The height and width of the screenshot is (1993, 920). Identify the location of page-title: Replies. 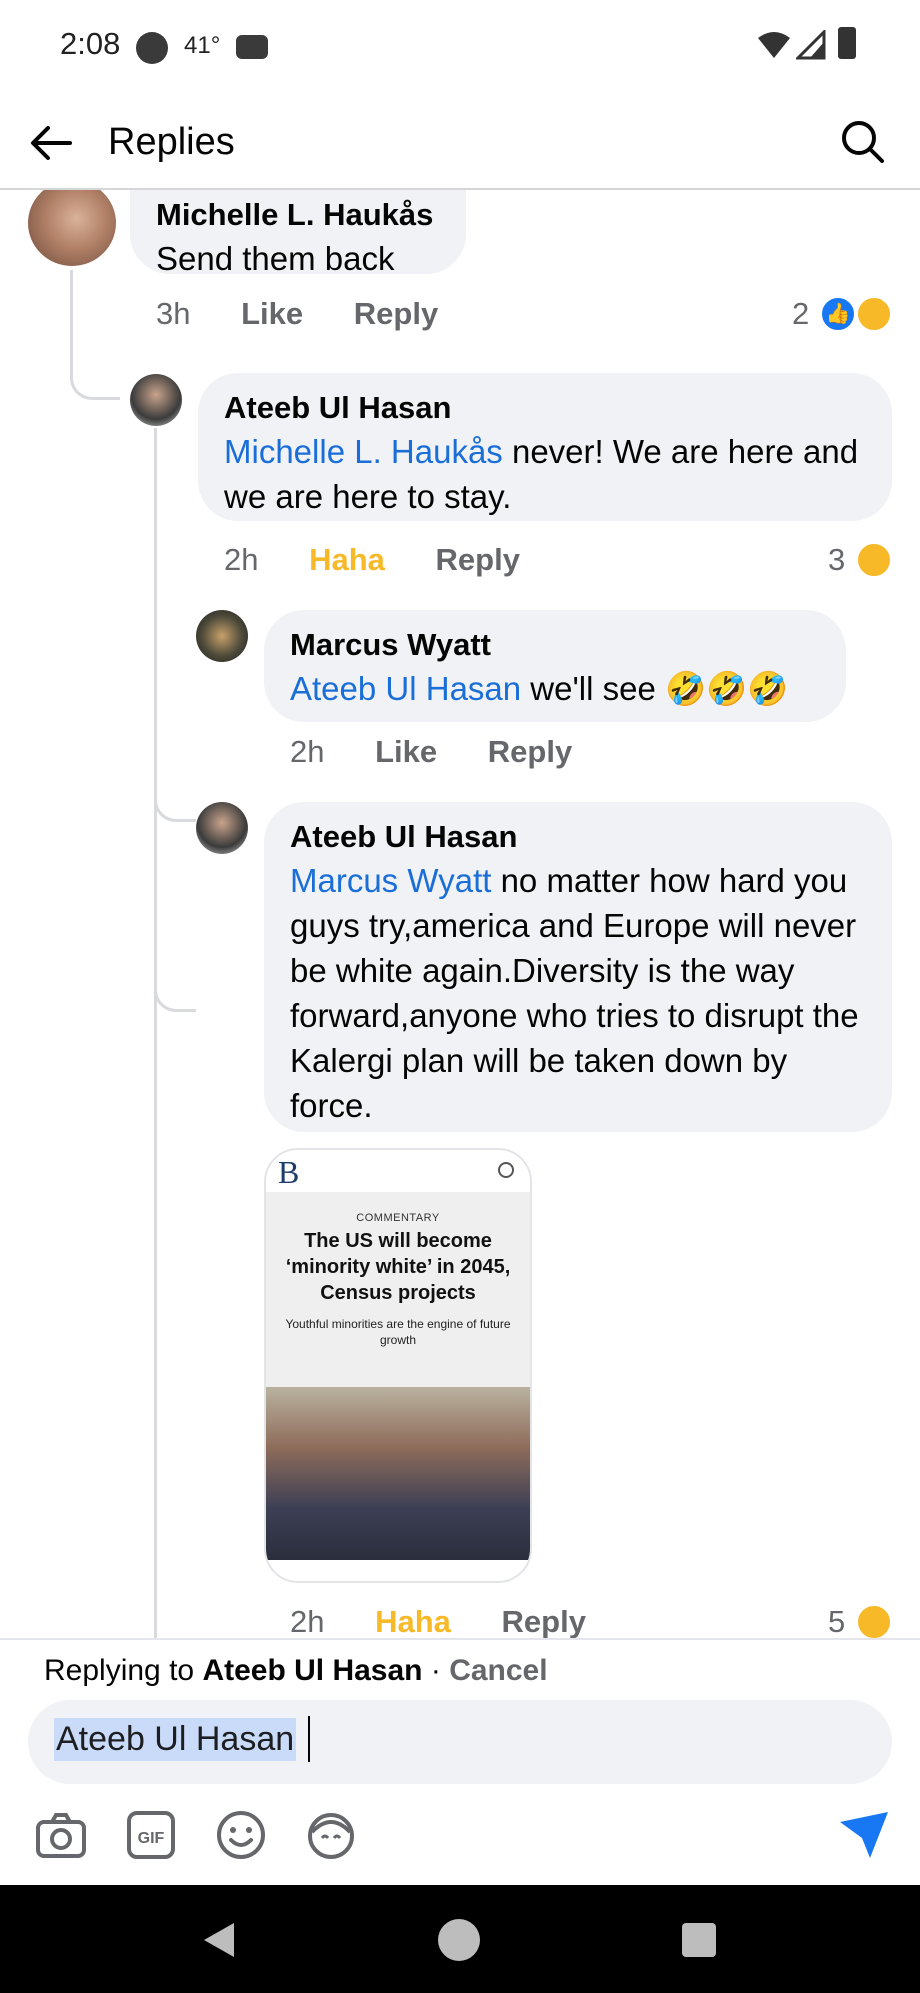
(171, 142).